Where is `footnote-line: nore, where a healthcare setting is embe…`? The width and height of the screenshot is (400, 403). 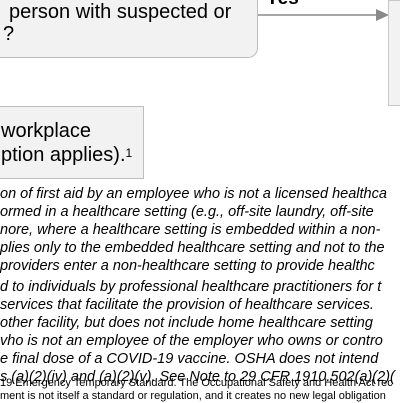 footnote-line: nore, where a healthcare setting is embe… is located at coordinates (190, 230).